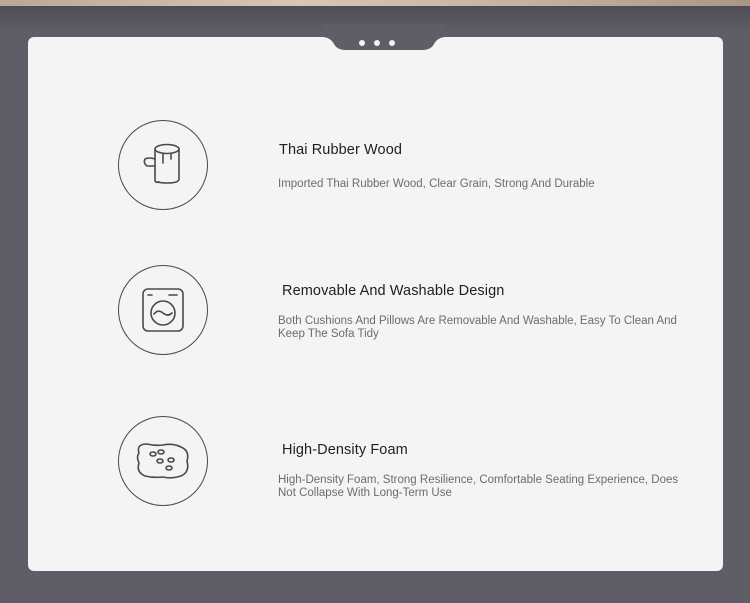 The image size is (750, 603). What do you see at coordinates (341, 150) in the screenshot?
I see `feature-title: Thai Rubber Wood` at bounding box center [341, 150].